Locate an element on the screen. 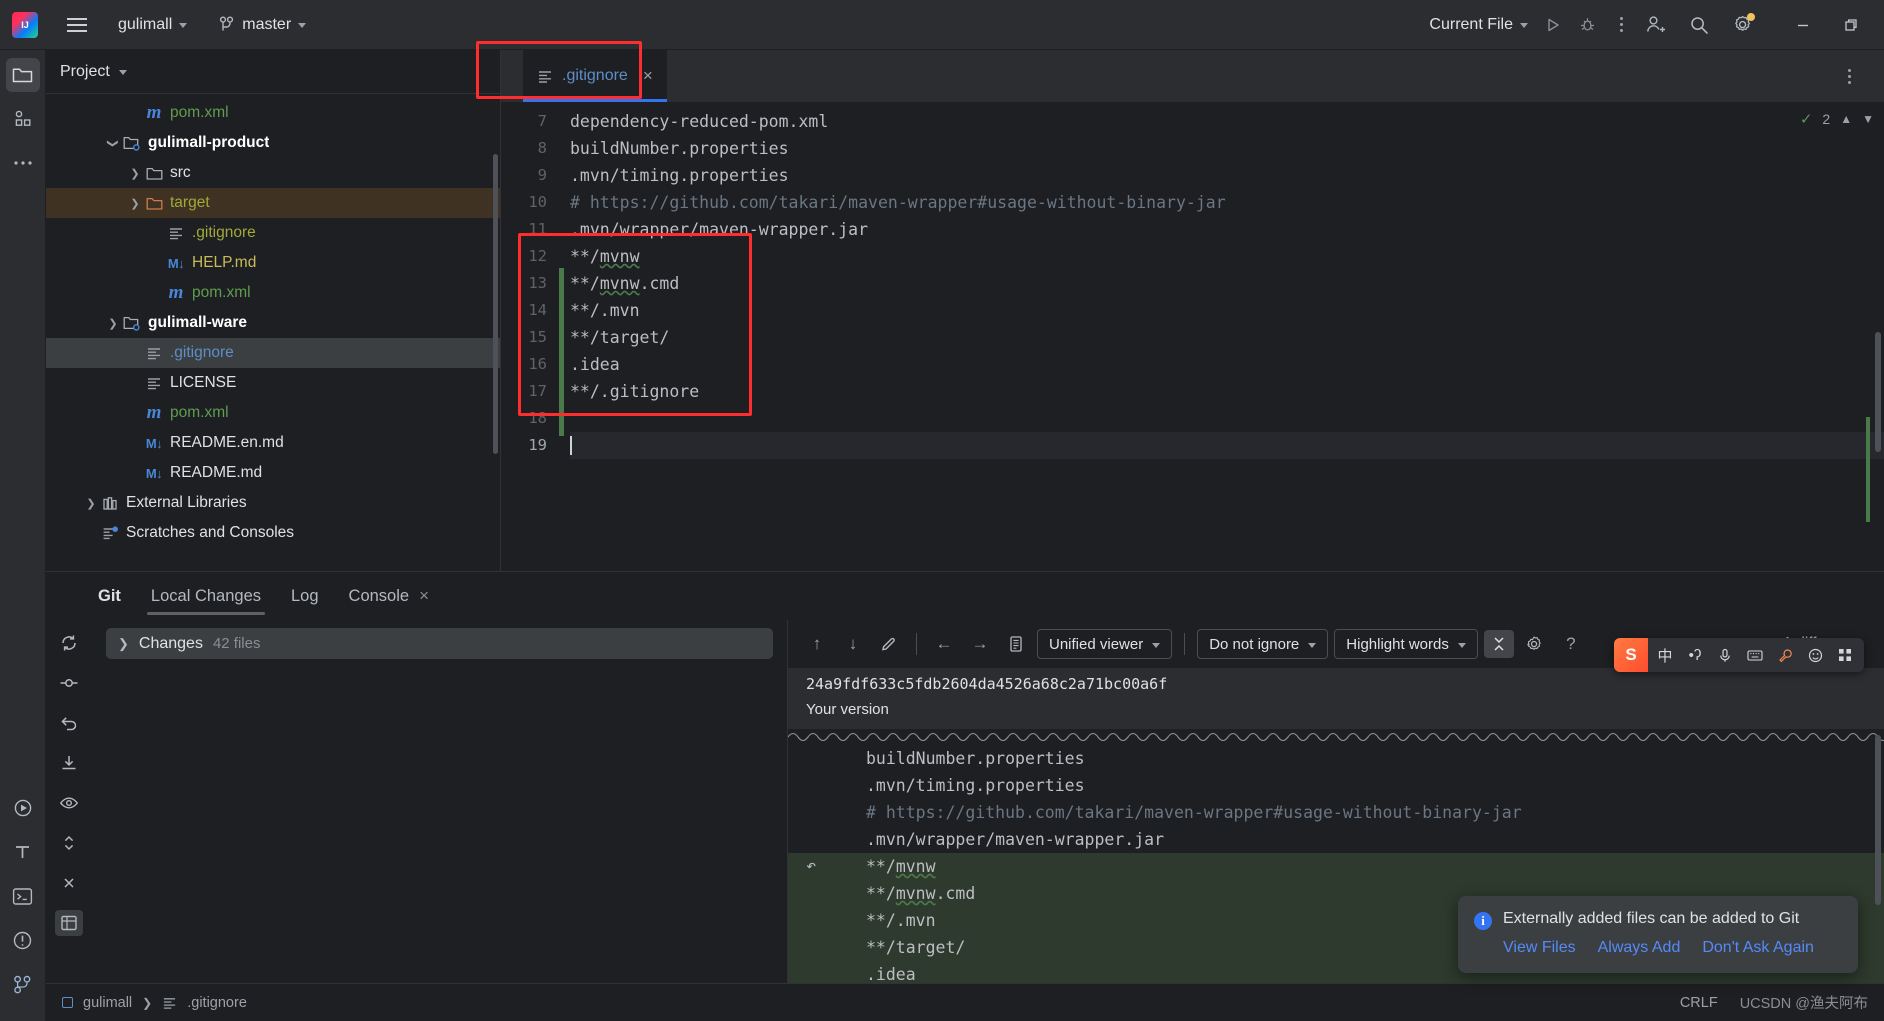  tool-button-project is located at coordinates (22, 75).